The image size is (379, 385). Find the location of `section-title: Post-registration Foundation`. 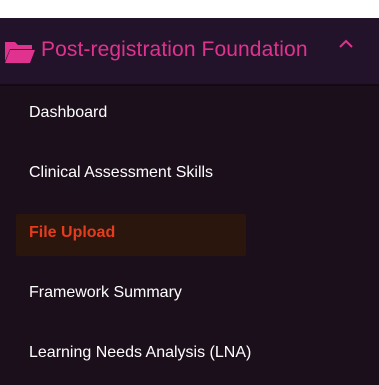

section-title: Post-registration Foundation is located at coordinates (174, 49).